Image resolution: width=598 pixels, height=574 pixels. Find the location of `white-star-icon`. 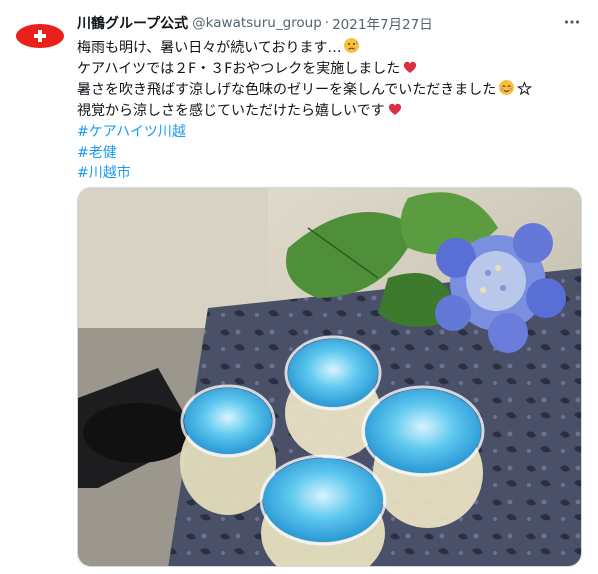

white-star-icon is located at coordinates (525, 88).